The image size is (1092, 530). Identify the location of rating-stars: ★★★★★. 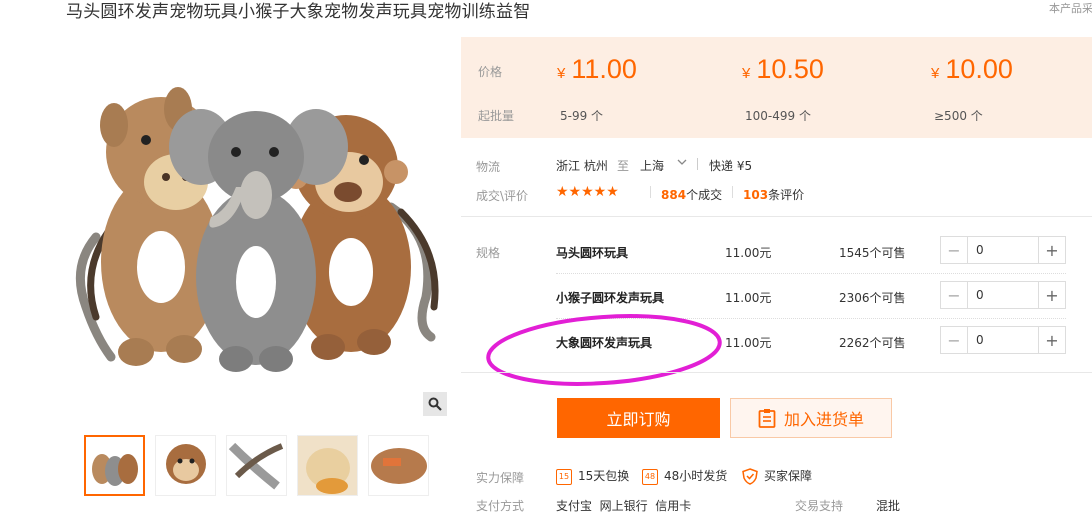
(587, 192).